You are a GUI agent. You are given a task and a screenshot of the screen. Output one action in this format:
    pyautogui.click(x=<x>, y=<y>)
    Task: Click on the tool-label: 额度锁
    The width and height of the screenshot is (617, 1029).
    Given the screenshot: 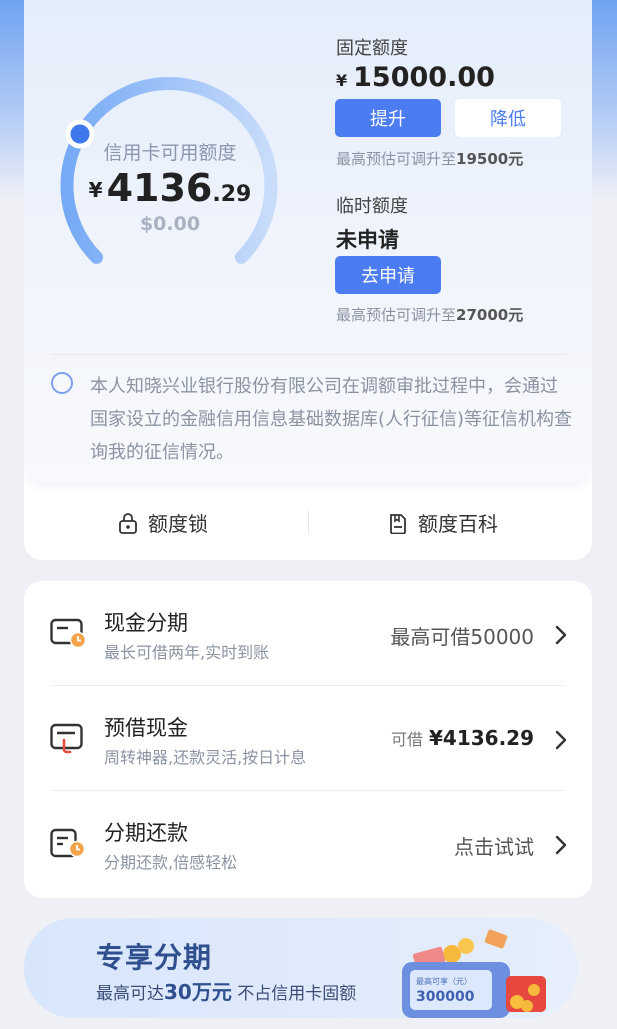 What is the action you would take?
    pyautogui.click(x=178, y=524)
    